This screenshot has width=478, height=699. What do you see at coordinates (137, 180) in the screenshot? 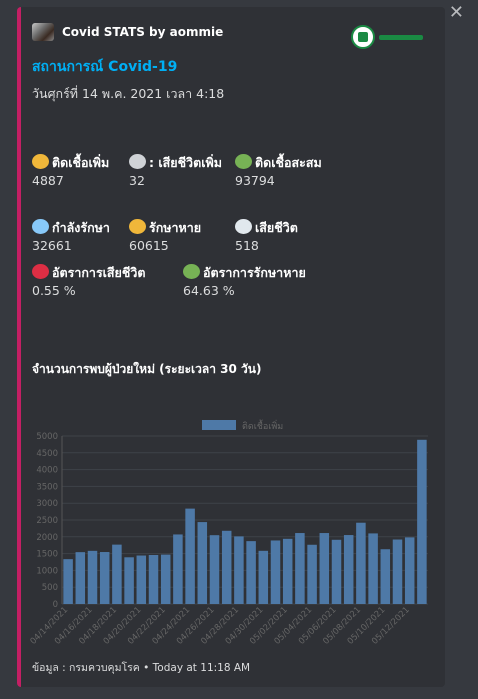
I see `field-value: 32` at bounding box center [137, 180].